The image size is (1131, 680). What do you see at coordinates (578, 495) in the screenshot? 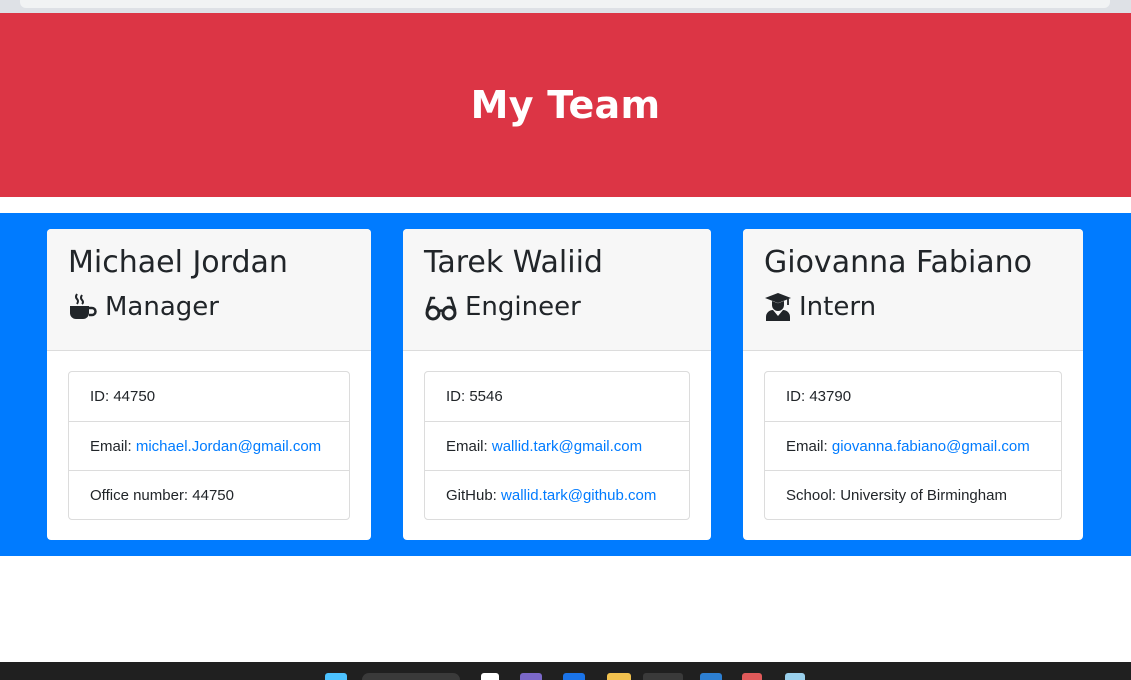
I see `github-link: wallid.tark@github.com` at bounding box center [578, 495].